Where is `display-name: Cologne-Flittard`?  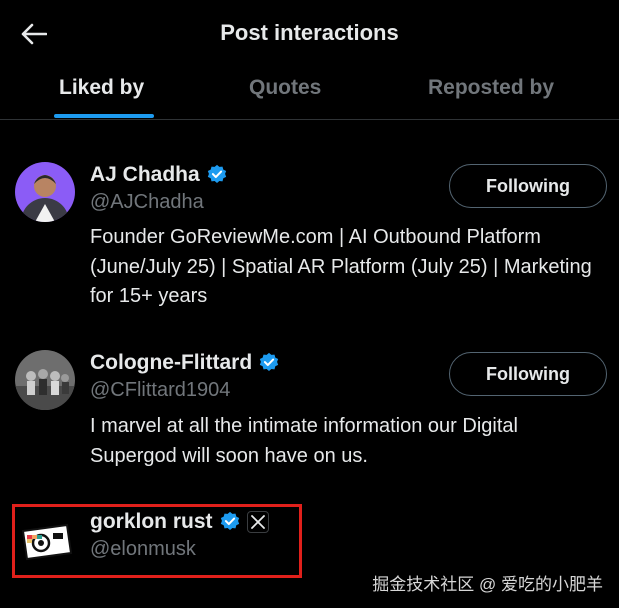
display-name: Cologne-Flittard is located at coordinates (171, 363).